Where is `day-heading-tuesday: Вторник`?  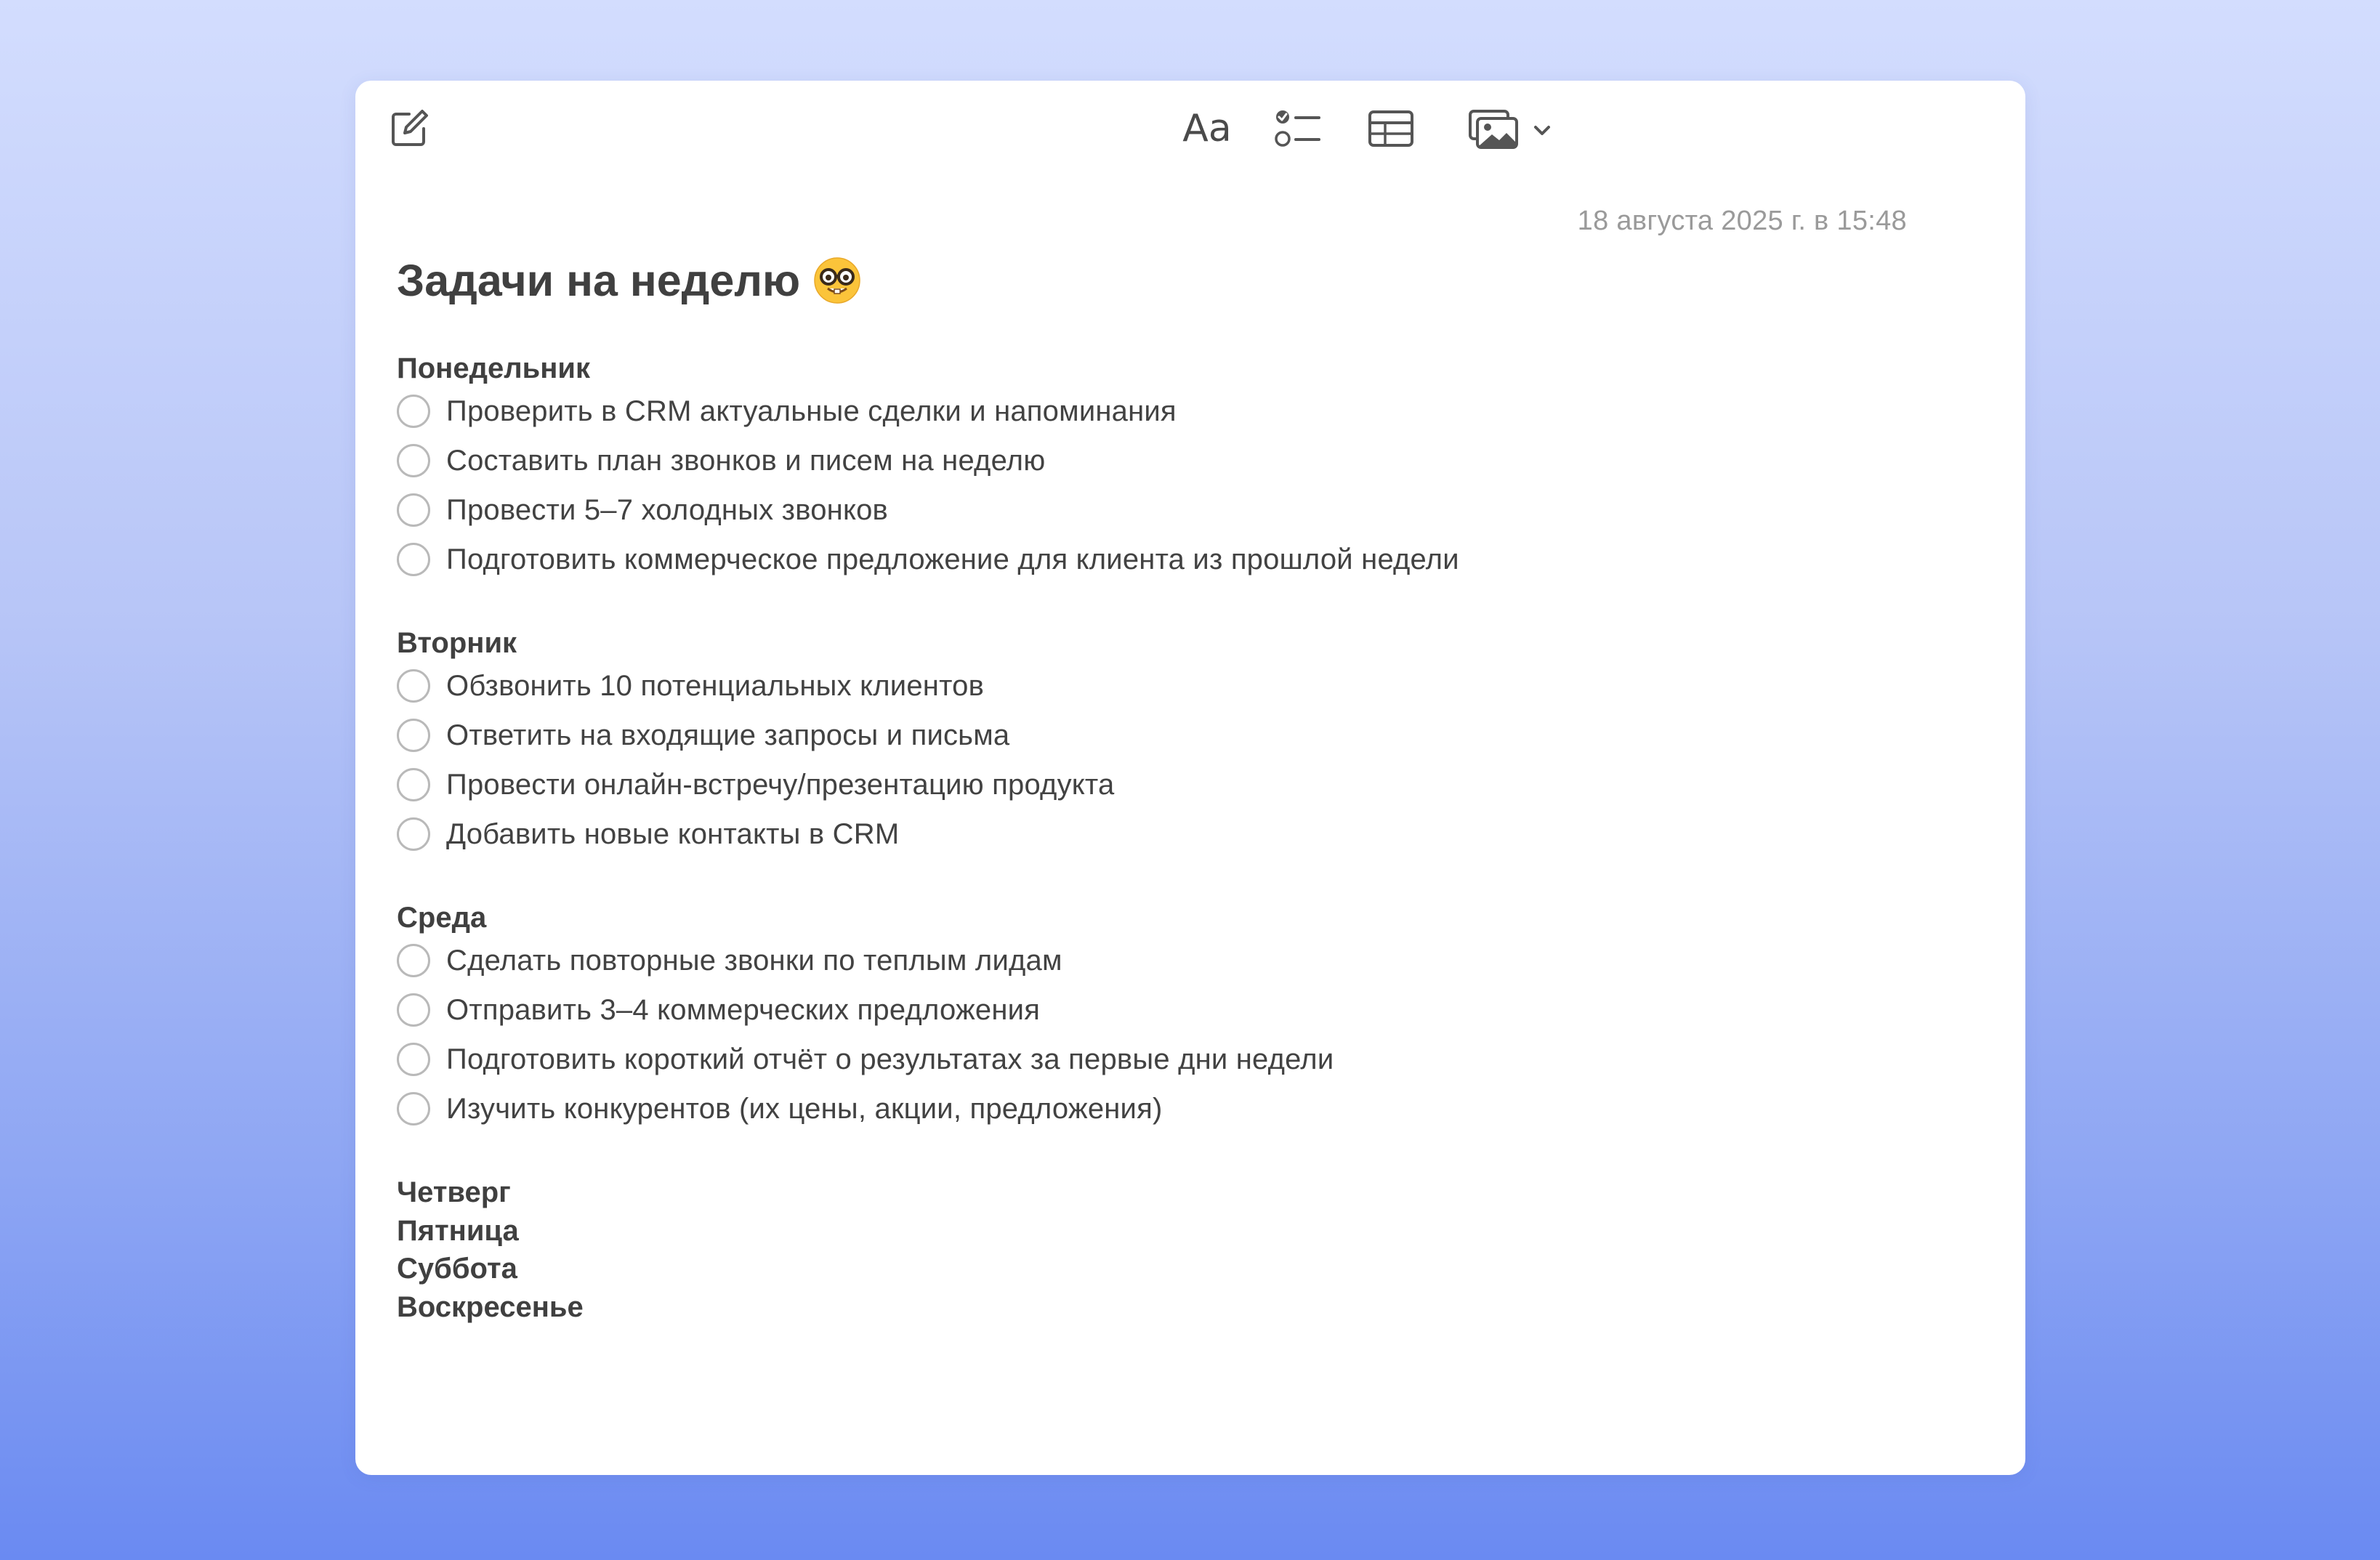 day-heading-tuesday: Вторник is located at coordinates (457, 643).